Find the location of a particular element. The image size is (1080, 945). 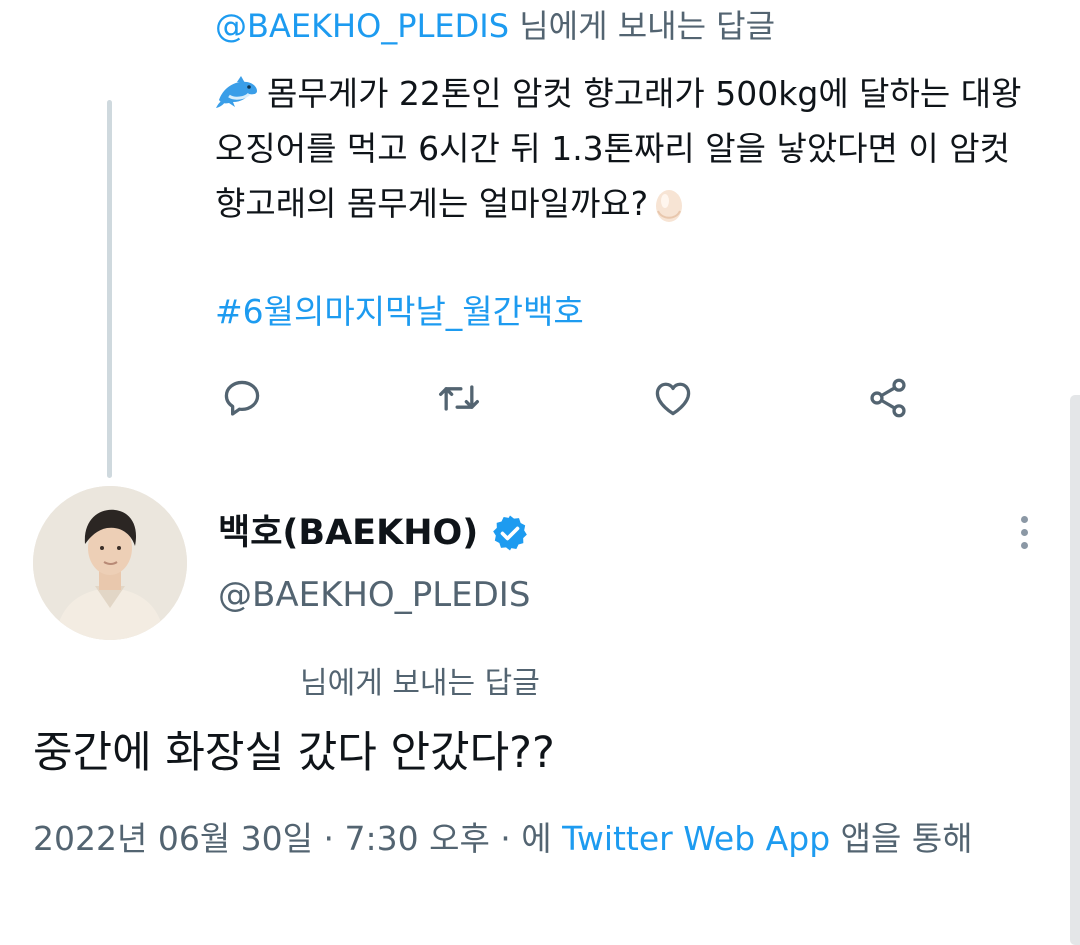

reply-to-handle-link: @BAEKHO_PLEDIS is located at coordinates (362, 26).